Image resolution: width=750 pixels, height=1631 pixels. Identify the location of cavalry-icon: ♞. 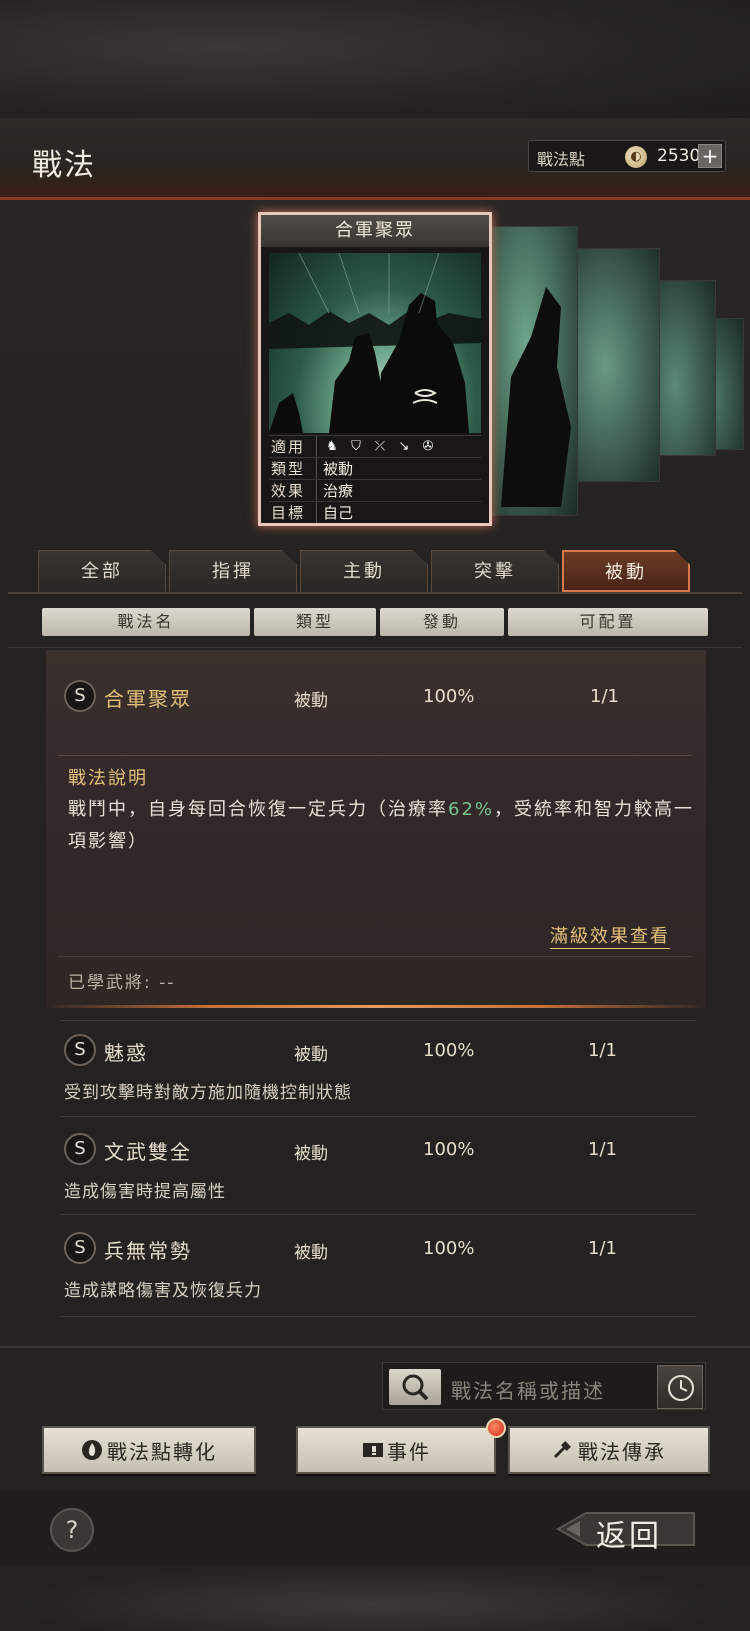
(332, 446).